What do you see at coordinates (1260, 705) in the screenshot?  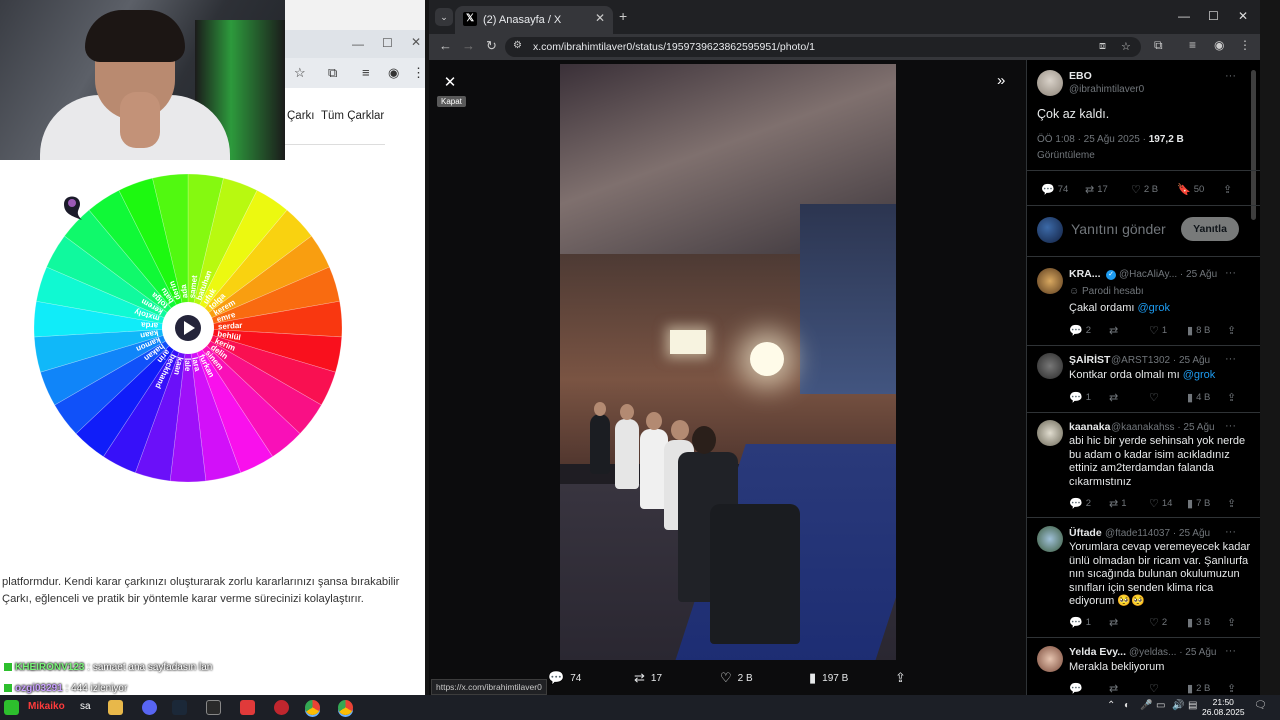 I see `notifications-icon: 🗨` at bounding box center [1260, 705].